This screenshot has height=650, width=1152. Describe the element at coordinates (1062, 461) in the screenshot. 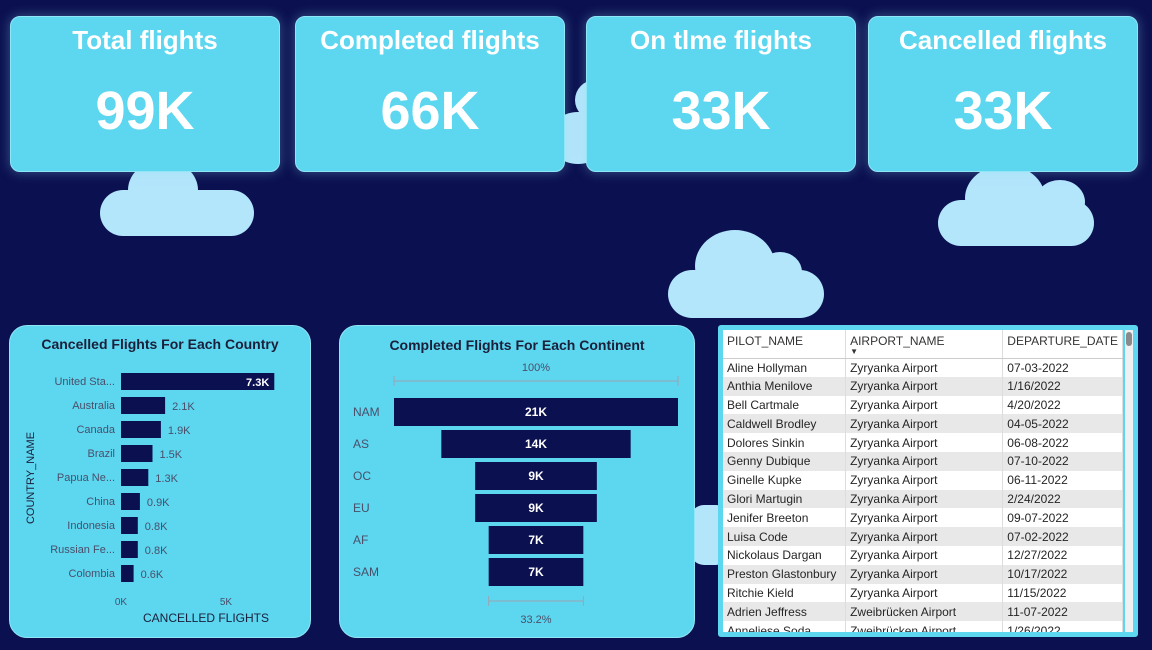

I see `table-cell: 07-10-2022` at that location.